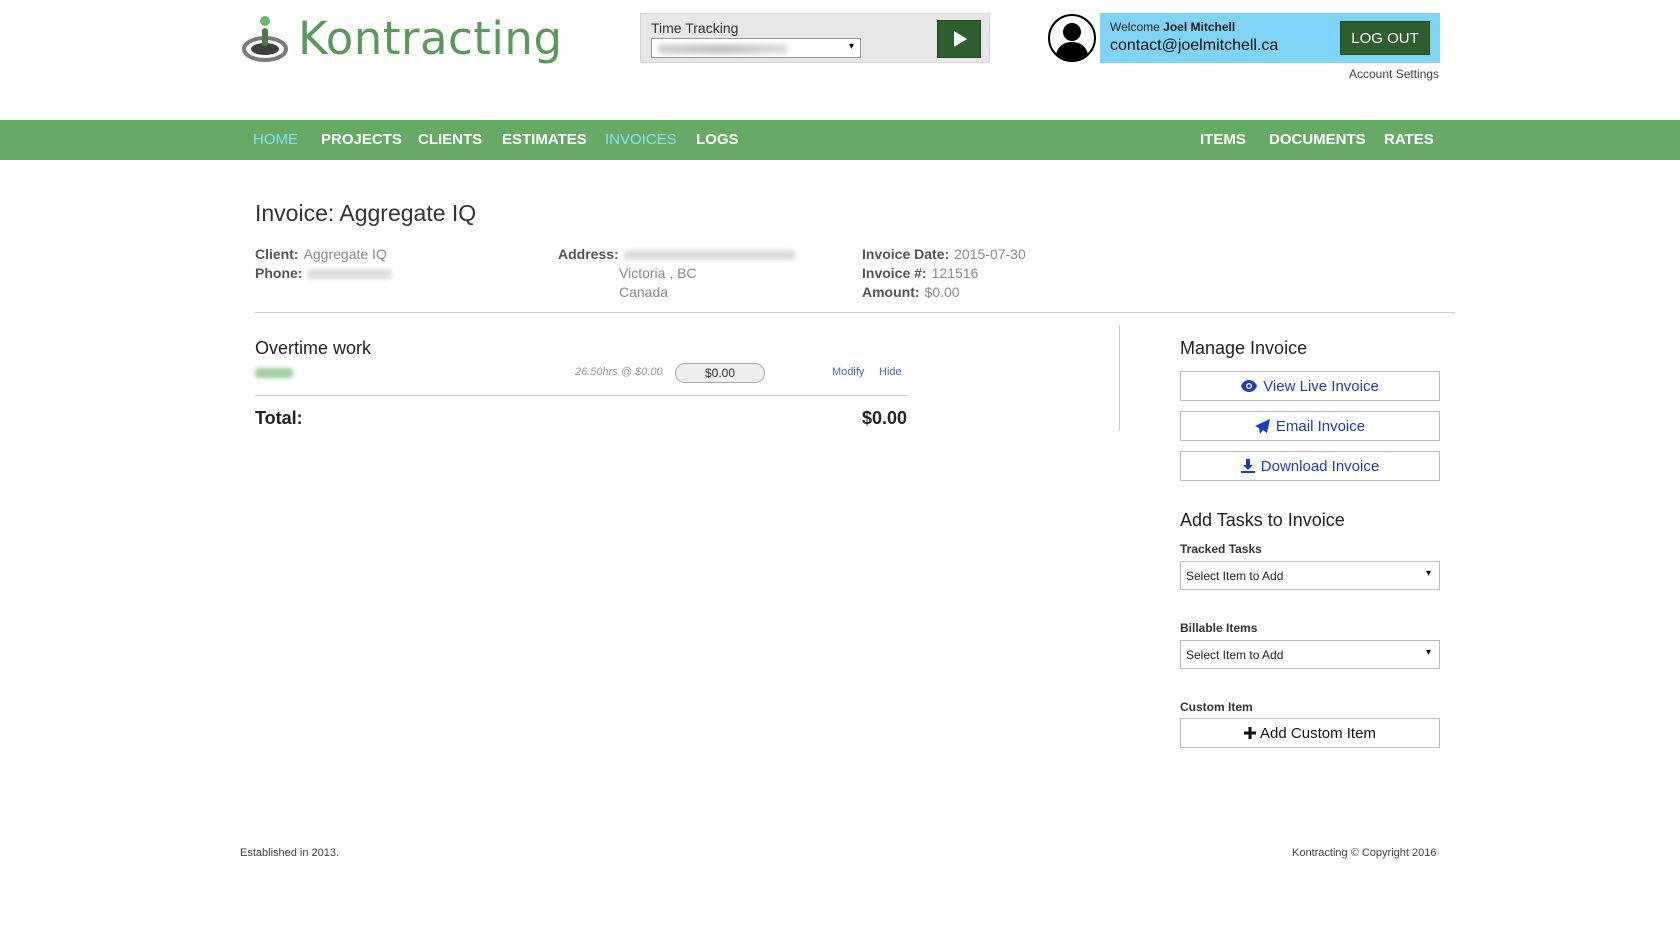 This screenshot has width=1680, height=925. I want to click on invoice-amount-label: Amount:, so click(891, 292).